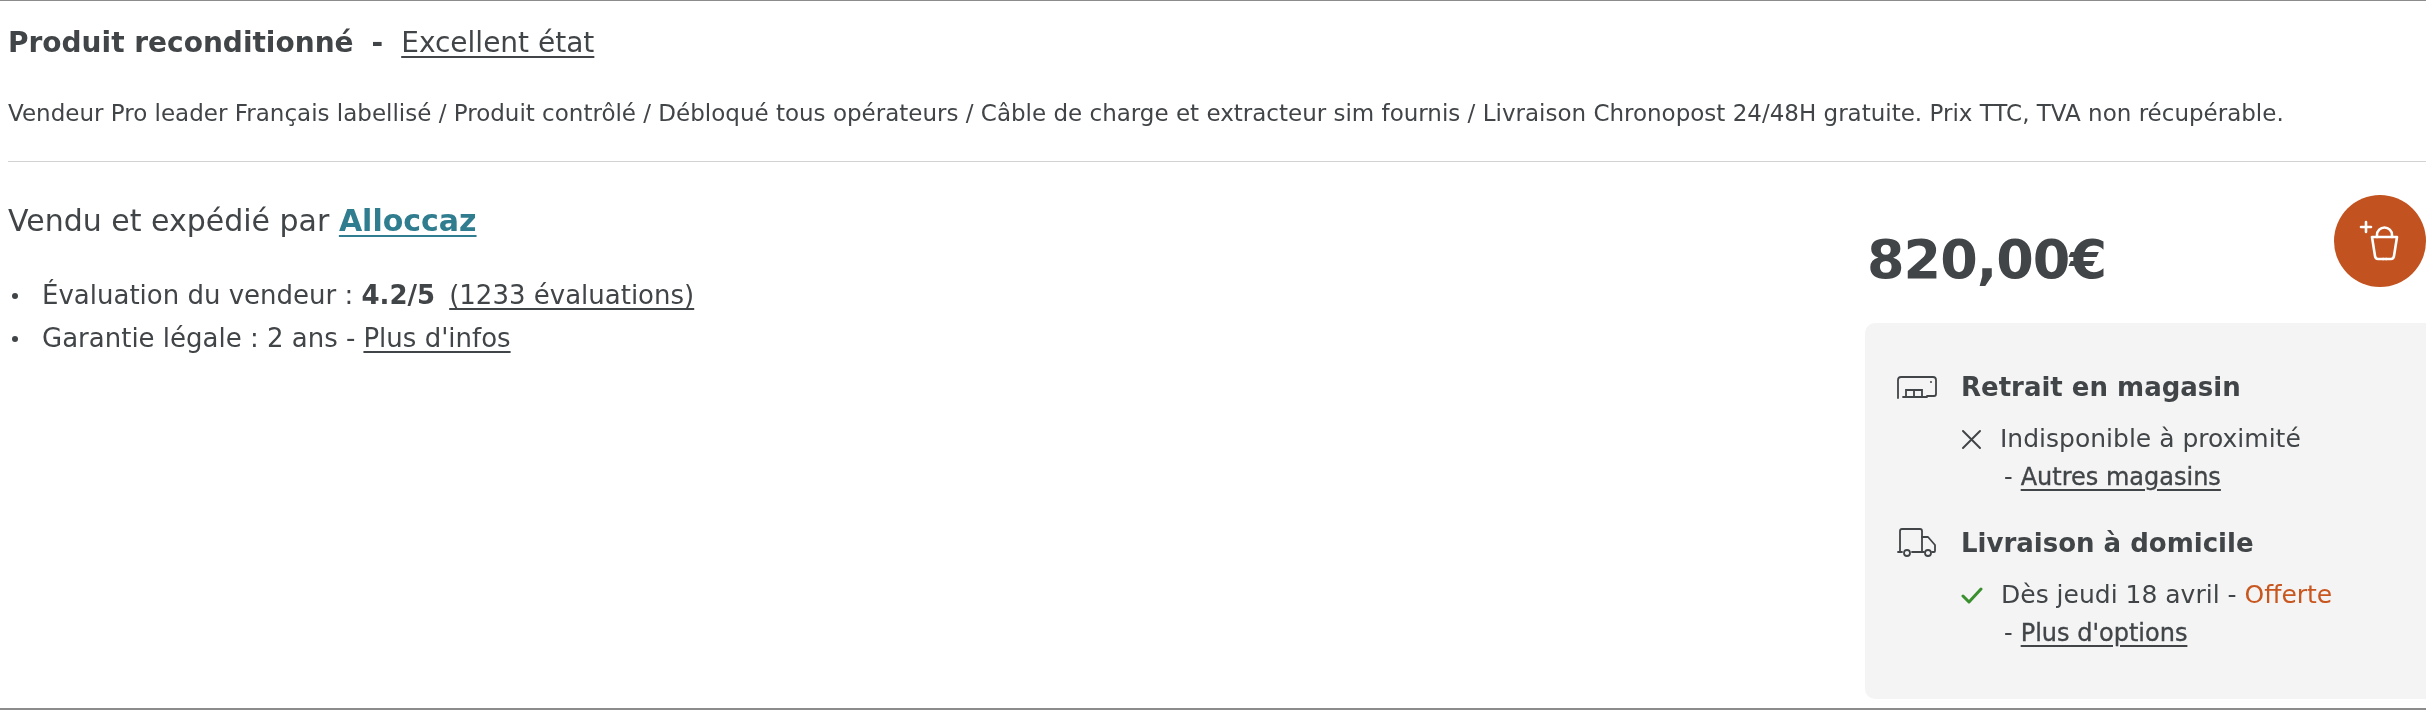  Describe the element at coordinates (1917, 543) in the screenshot. I see `truck-icon` at that location.